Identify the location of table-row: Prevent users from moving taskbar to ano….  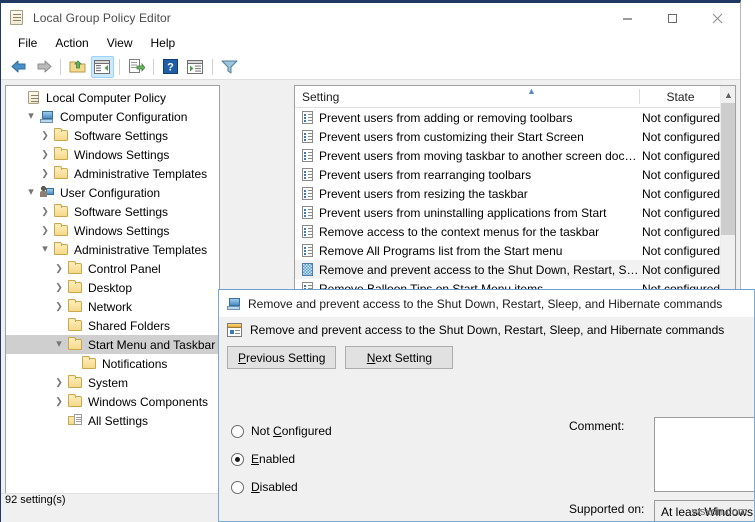
(515, 155).